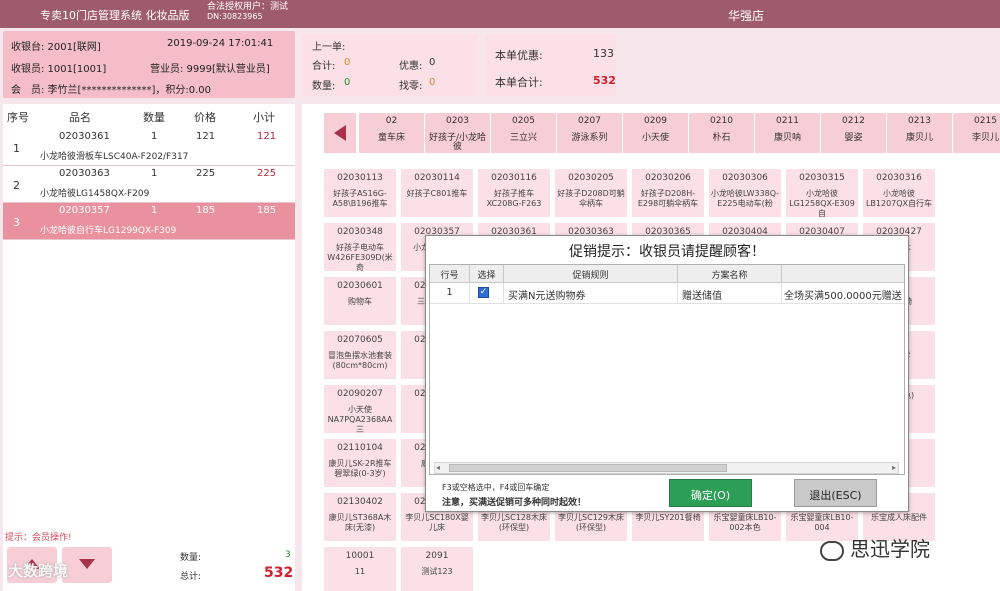 The width and height of the screenshot is (1000, 591). What do you see at coordinates (360, 522) in the screenshot?
I see `product-name: 康贝儿ST368A木床(无漆)` at bounding box center [360, 522].